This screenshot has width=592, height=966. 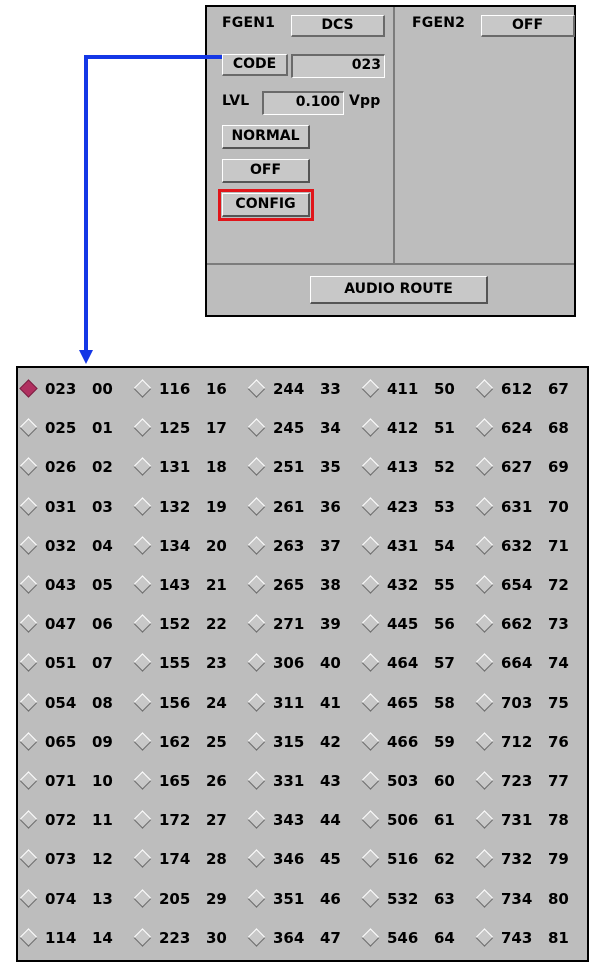 I want to click on code-option: 143 21, so click(x=187, y=586).